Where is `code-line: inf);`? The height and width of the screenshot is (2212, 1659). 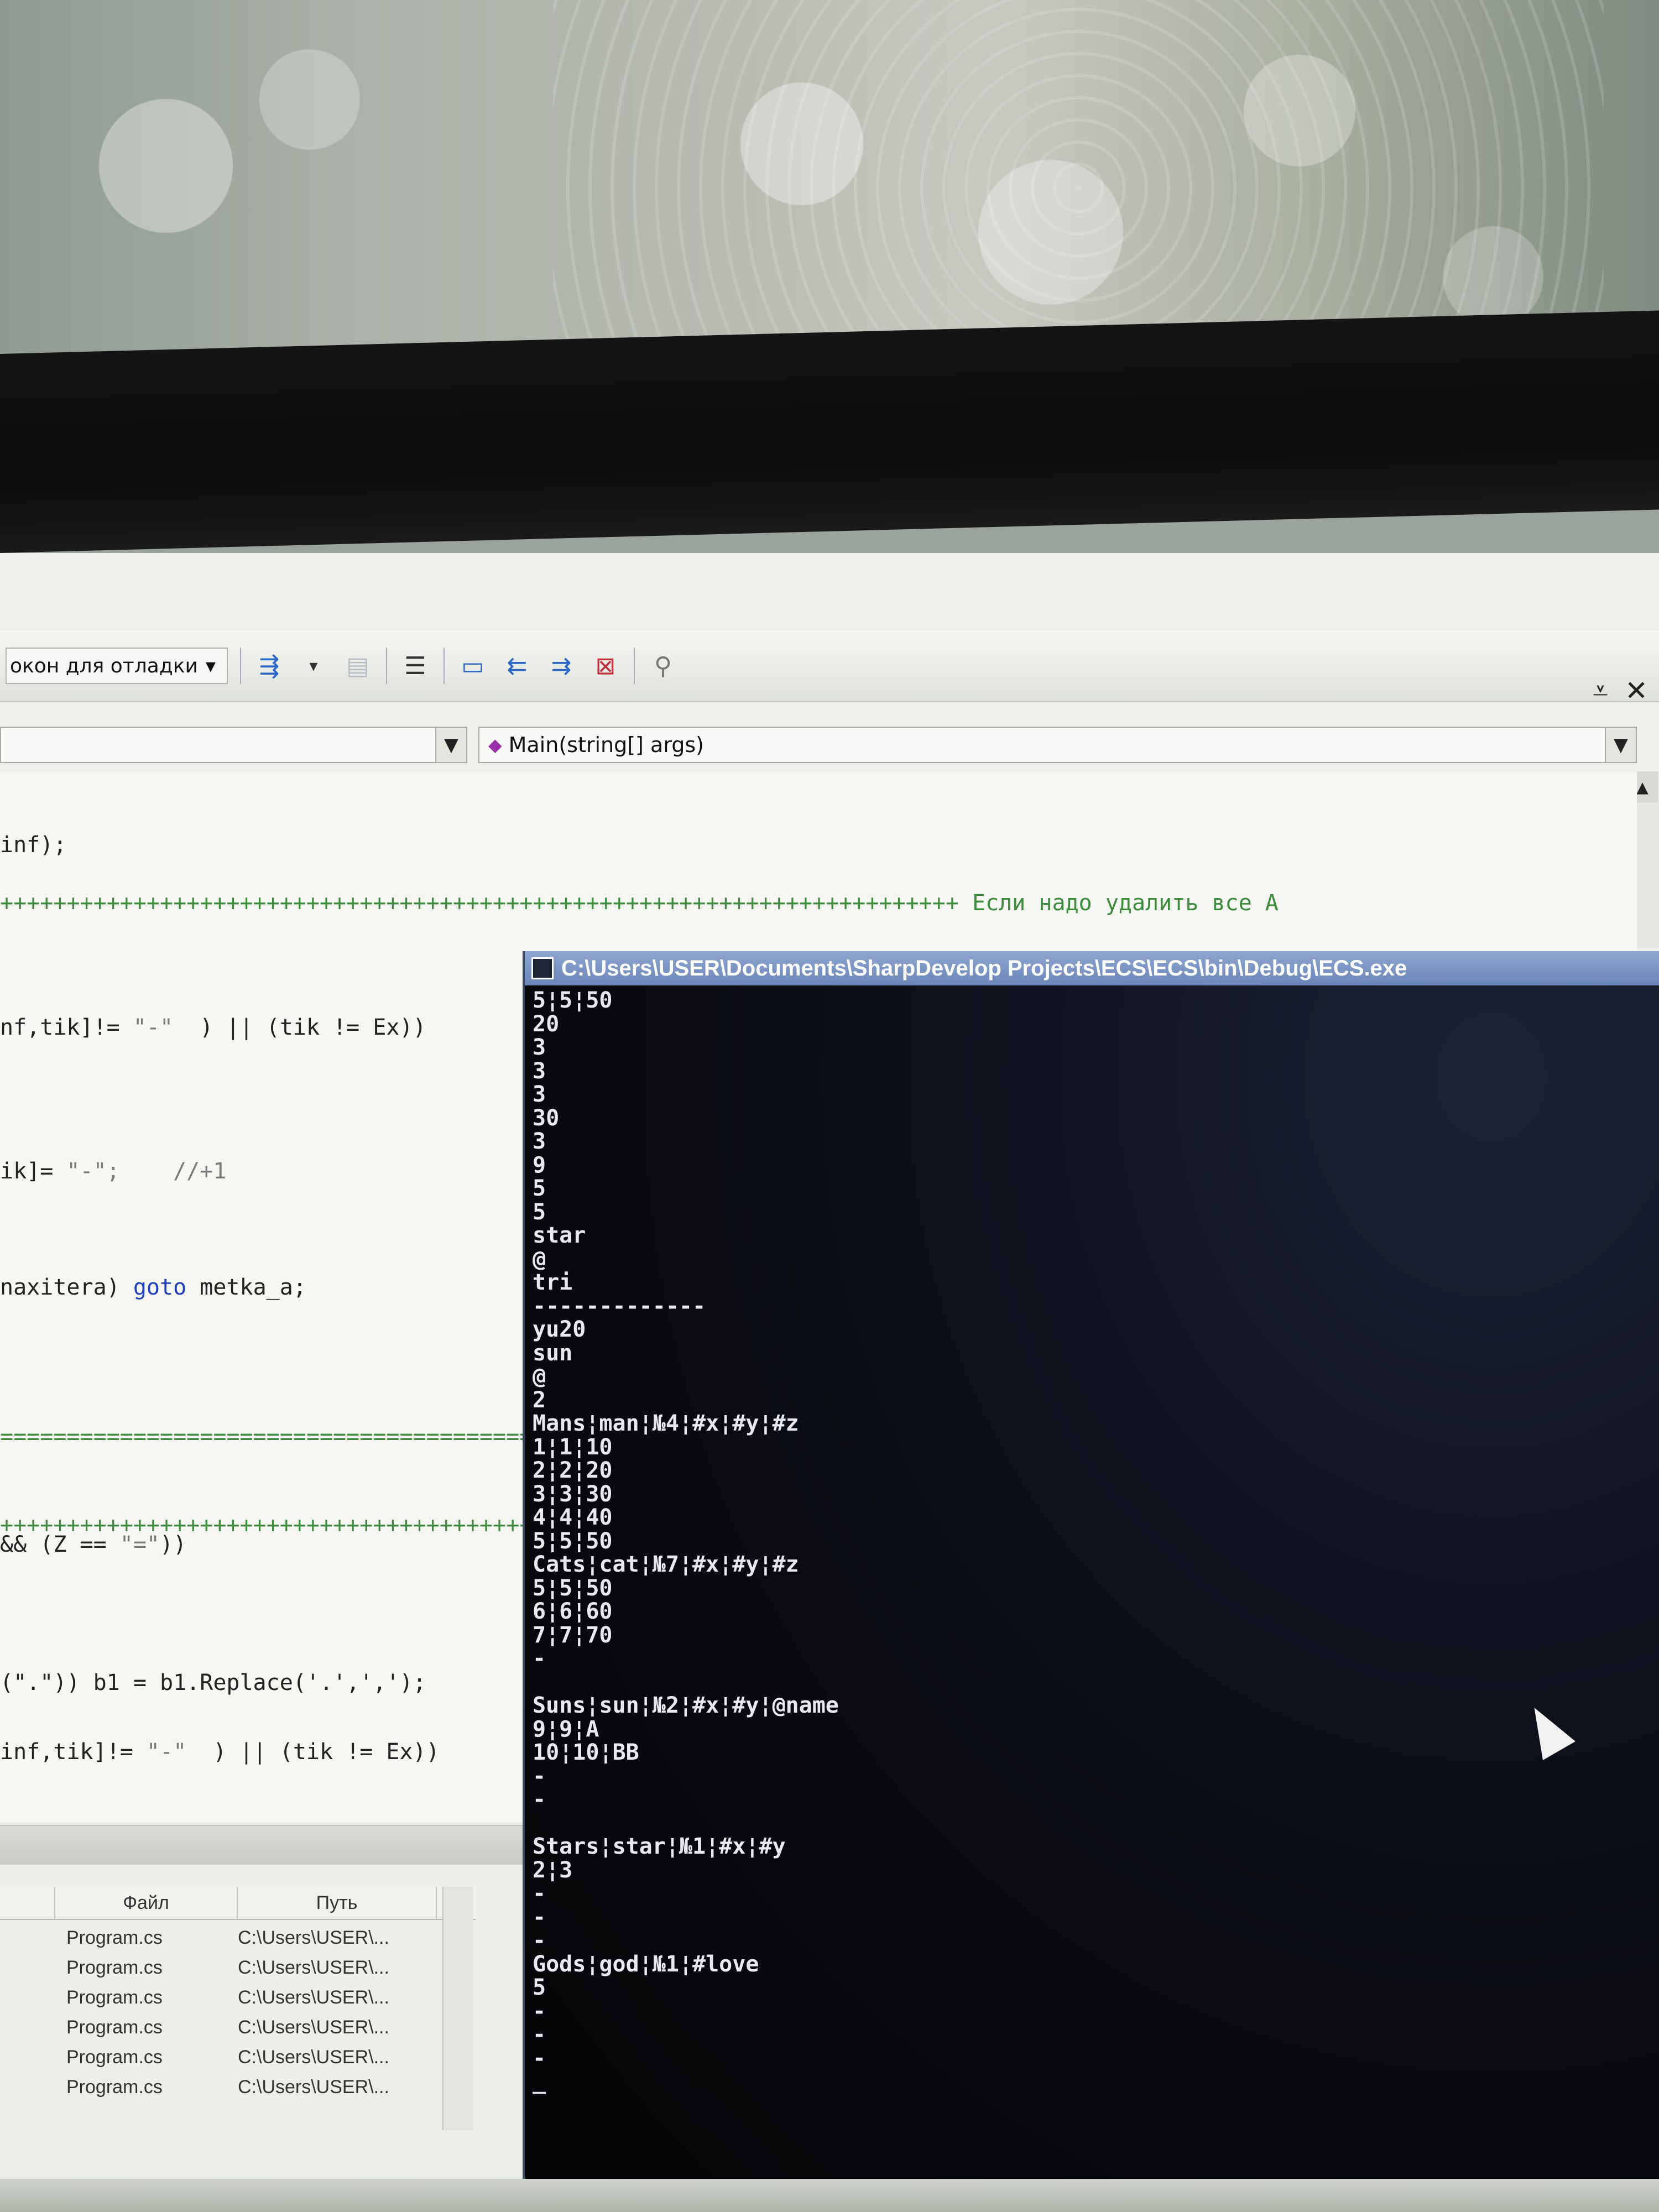 code-line: inf); is located at coordinates (33, 845).